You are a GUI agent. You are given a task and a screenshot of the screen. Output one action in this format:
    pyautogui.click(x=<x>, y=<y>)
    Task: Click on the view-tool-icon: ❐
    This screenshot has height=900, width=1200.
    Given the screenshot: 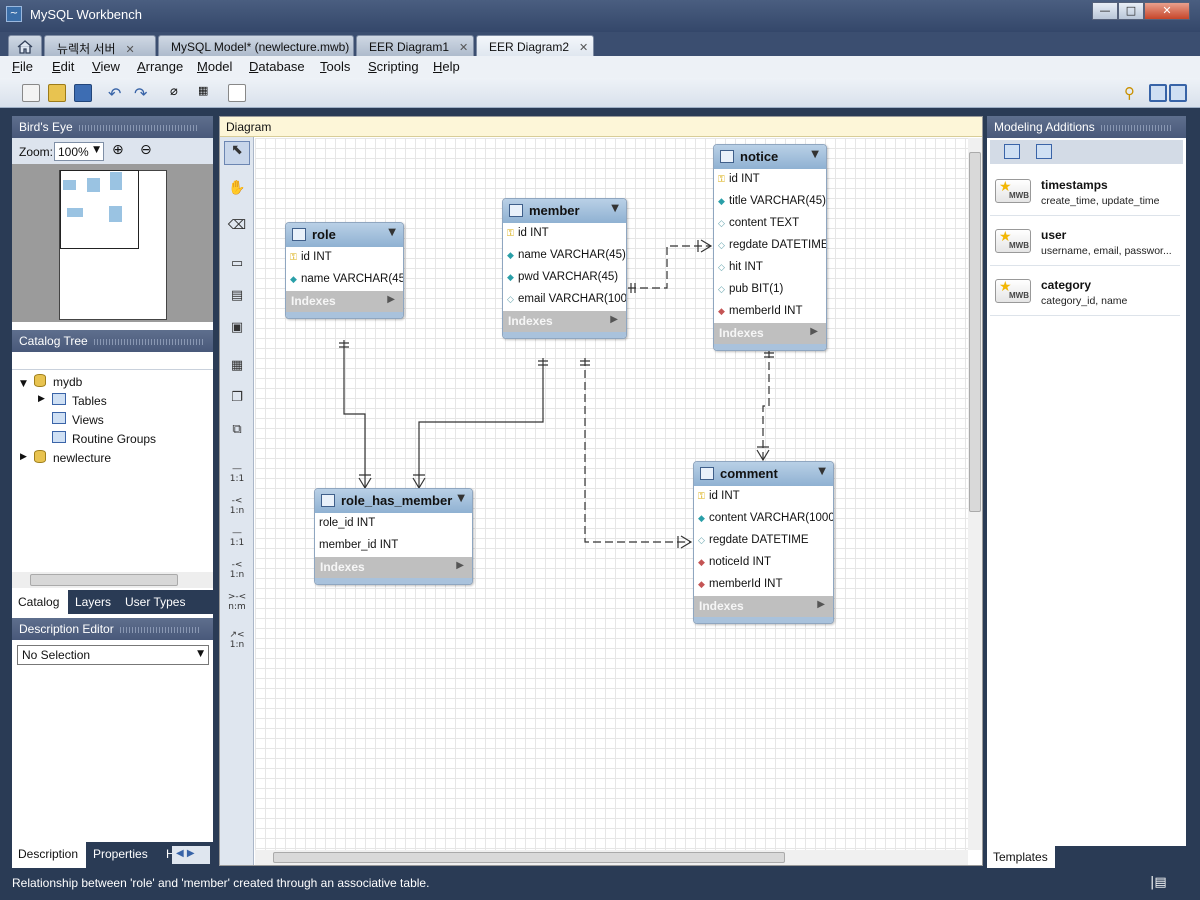 What is the action you would take?
    pyautogui.click(x=237, y=401)
    